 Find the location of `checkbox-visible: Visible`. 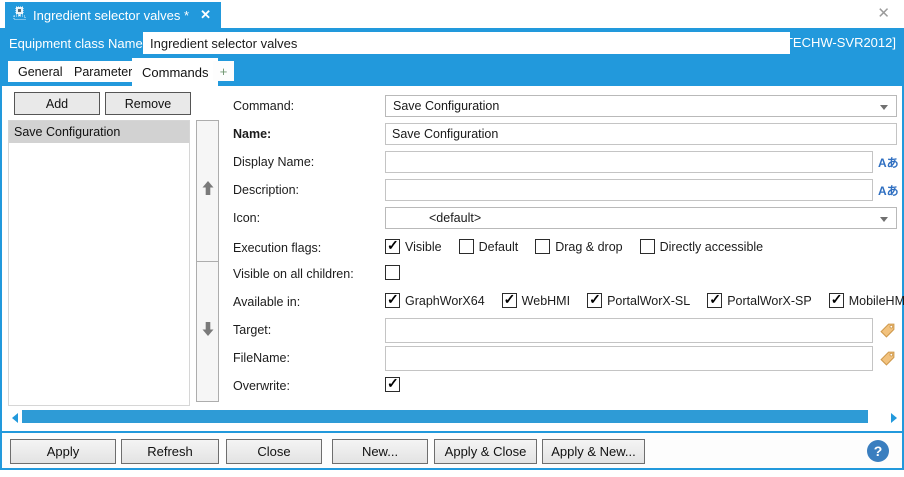

checkbox-visible: Visible is located at coordinates (413, 245).